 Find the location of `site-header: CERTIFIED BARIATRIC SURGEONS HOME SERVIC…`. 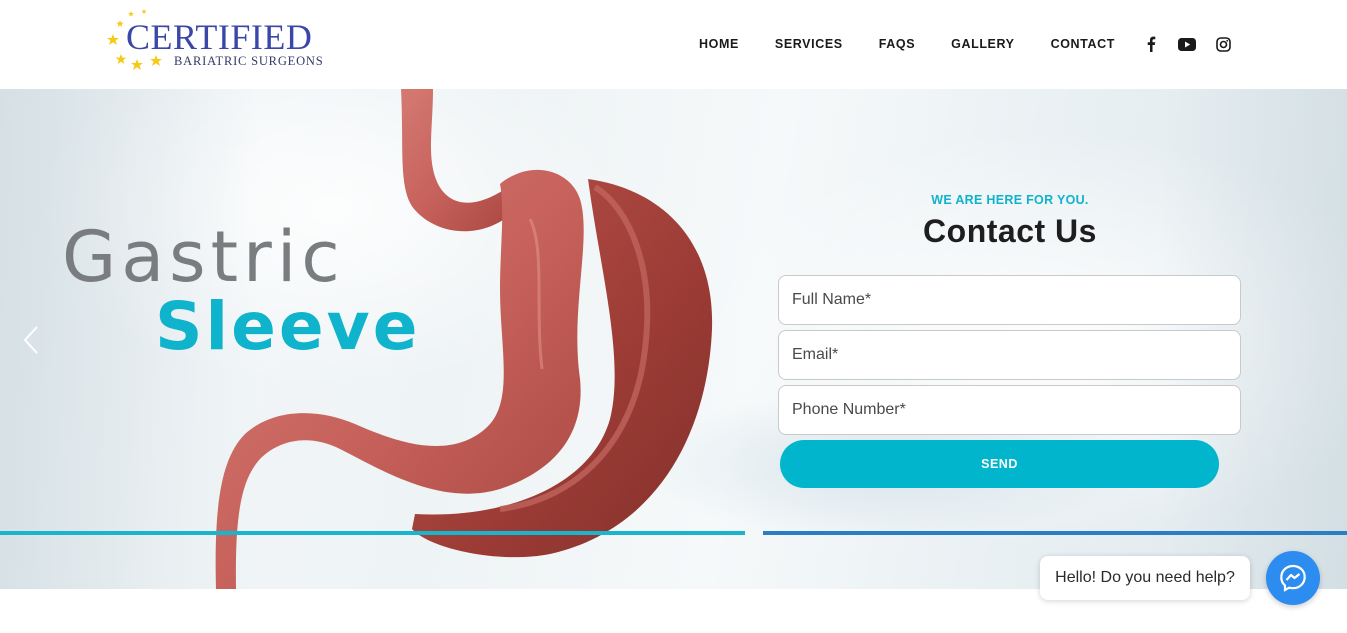

site-header: CERTIFIED BARIATRIC SURGEONS HOME SERVIC… is located at coordinates (673, 44).